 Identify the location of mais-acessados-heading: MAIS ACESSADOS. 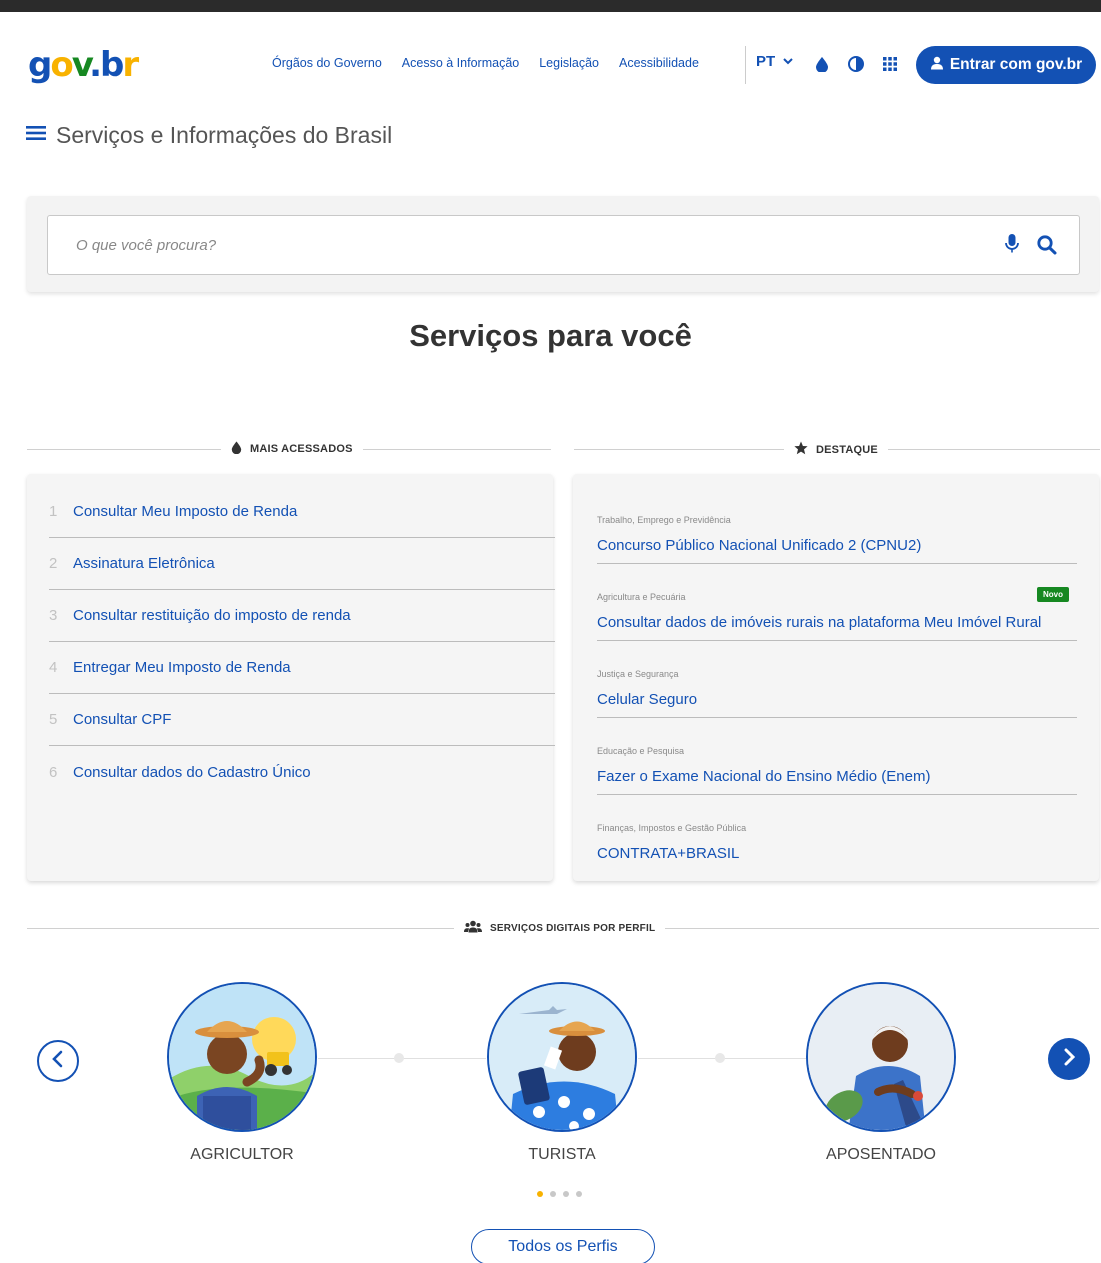
(292, 449).